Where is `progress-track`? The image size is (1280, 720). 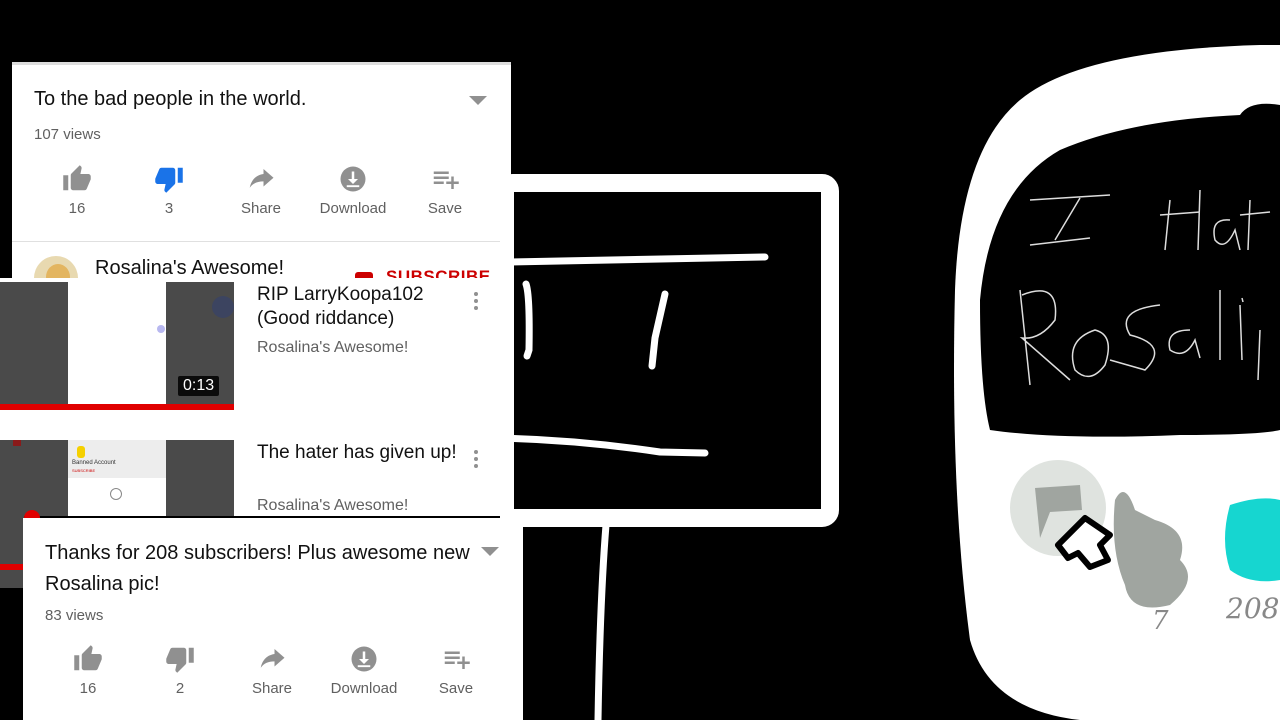 progress-track is located at coordinates (261, 63).